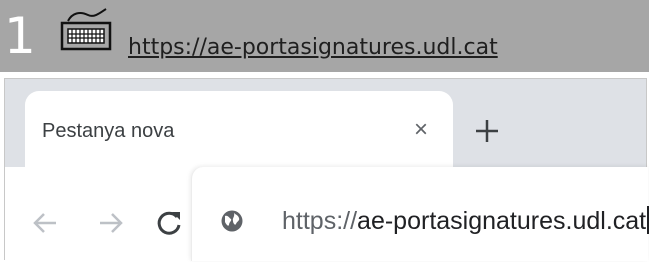 The image size is (649, 262). Describe the element at coordinates (86, 29) in the screenshot. I see `keyboard-icon` at that location.